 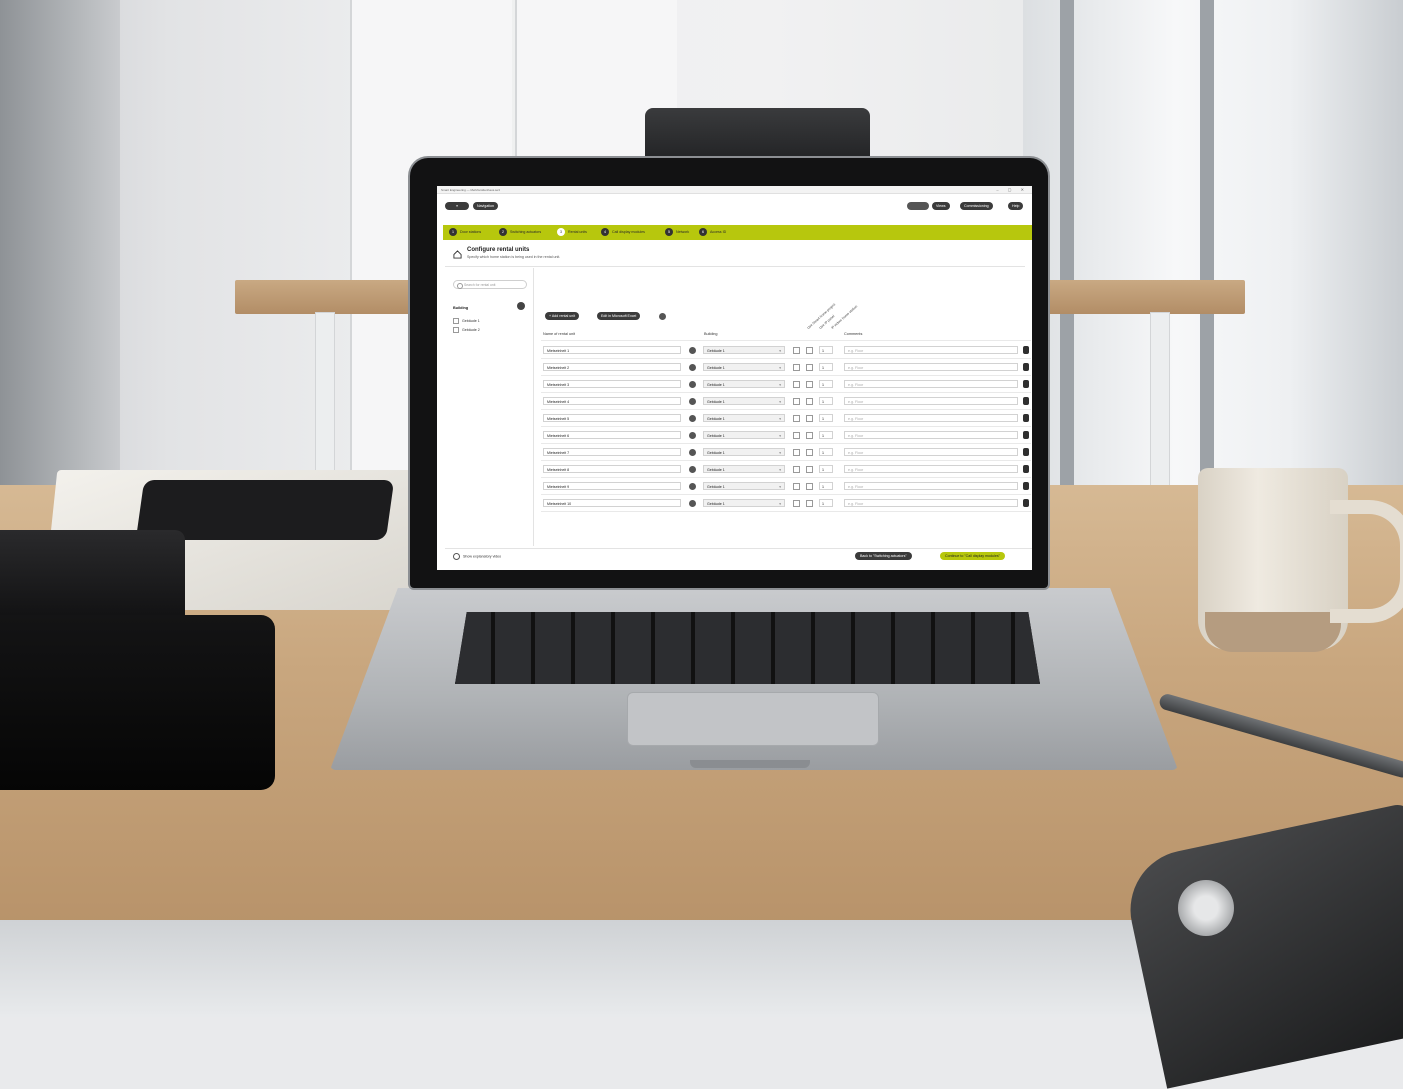 I want to click on navigation-button: Navigation, so click(x=485, y=206).